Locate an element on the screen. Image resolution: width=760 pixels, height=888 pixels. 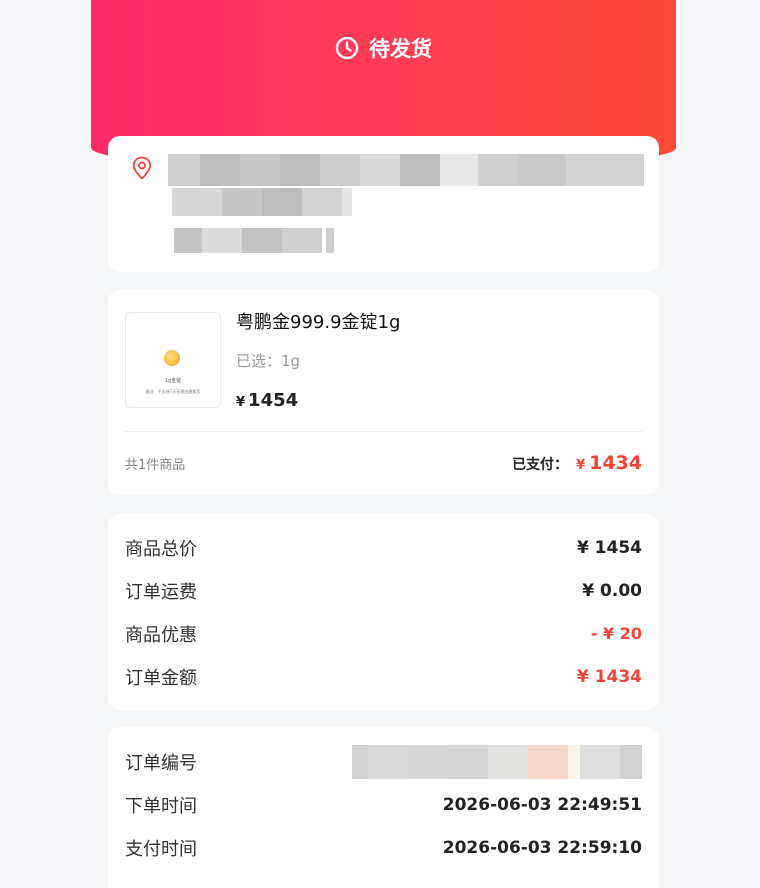
gold-coin-icon is located at coordinates (172, 358).